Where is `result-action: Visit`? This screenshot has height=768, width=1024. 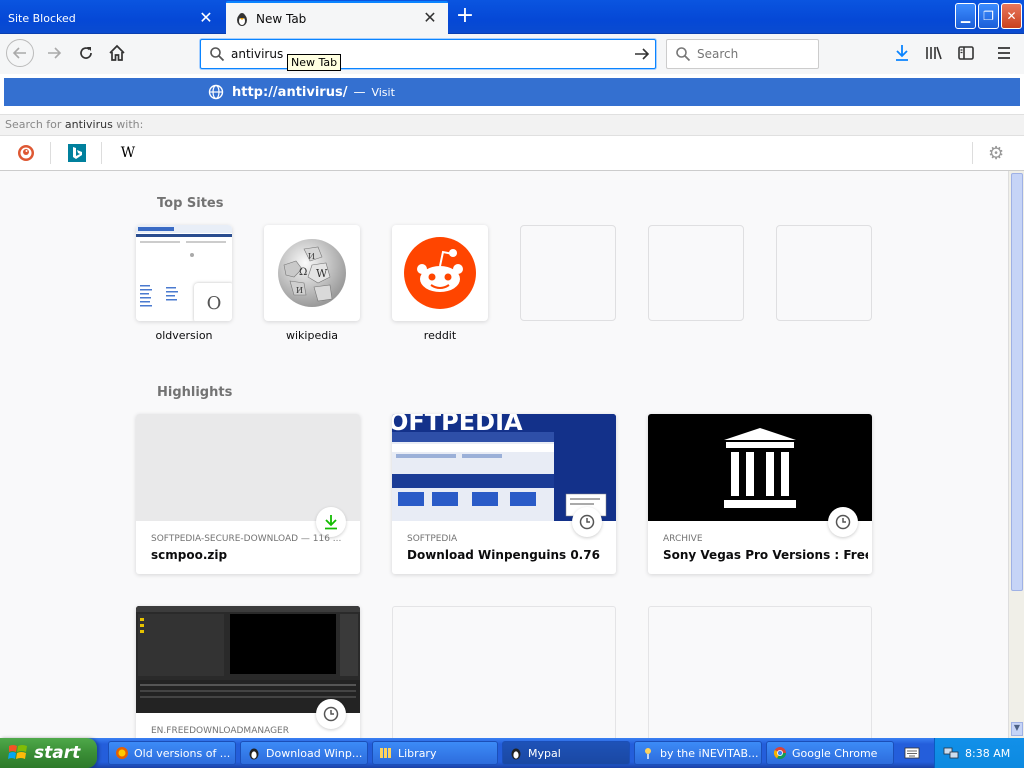 result-action: Visit is located at coordinates (383, 92).